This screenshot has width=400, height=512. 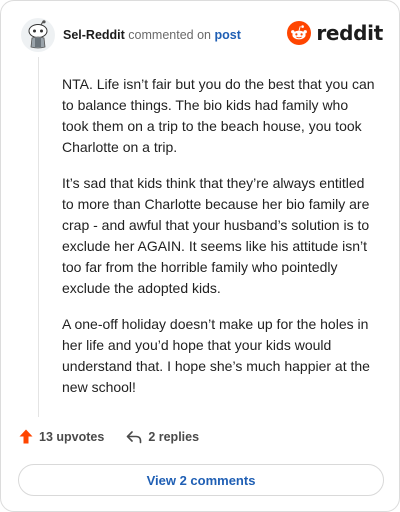 What do you see at coordinates (169, 35) in the screenshot?
I see `comment-action-text: commented on` at bounding box center [169, 35].